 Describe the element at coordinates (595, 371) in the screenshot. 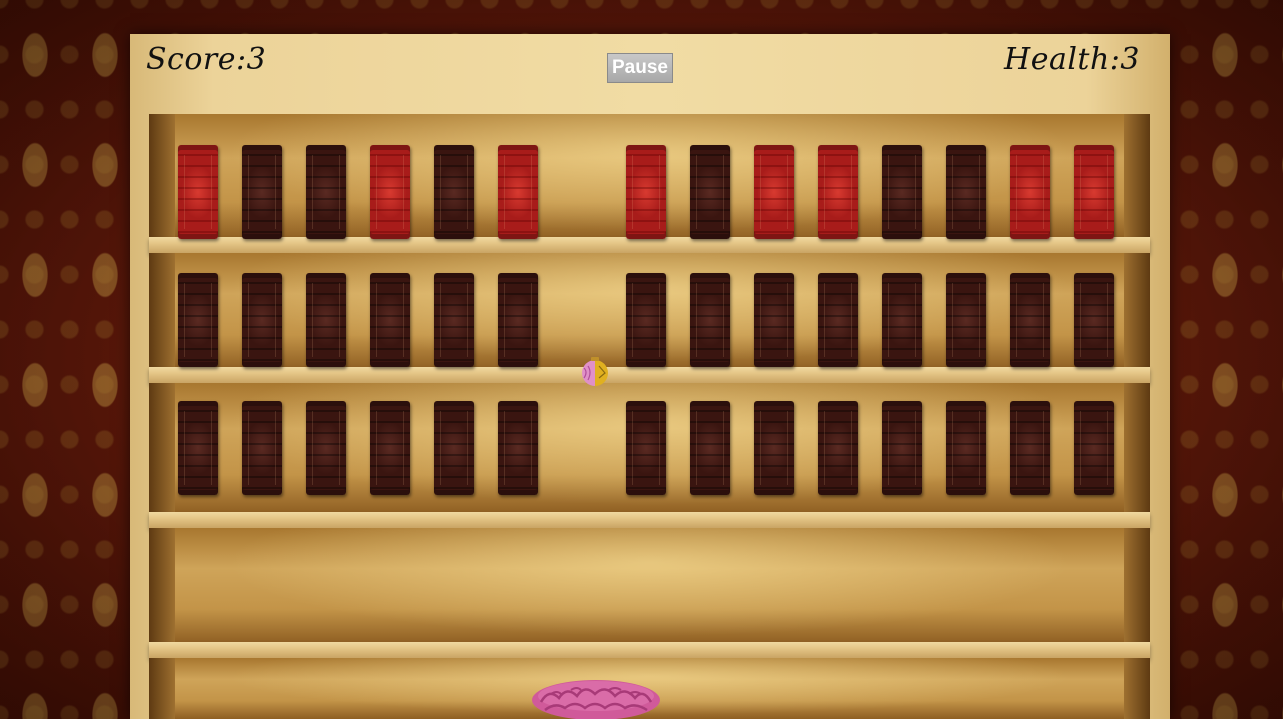

I see `half-pink-half-yellow-ball-icon` at that location.